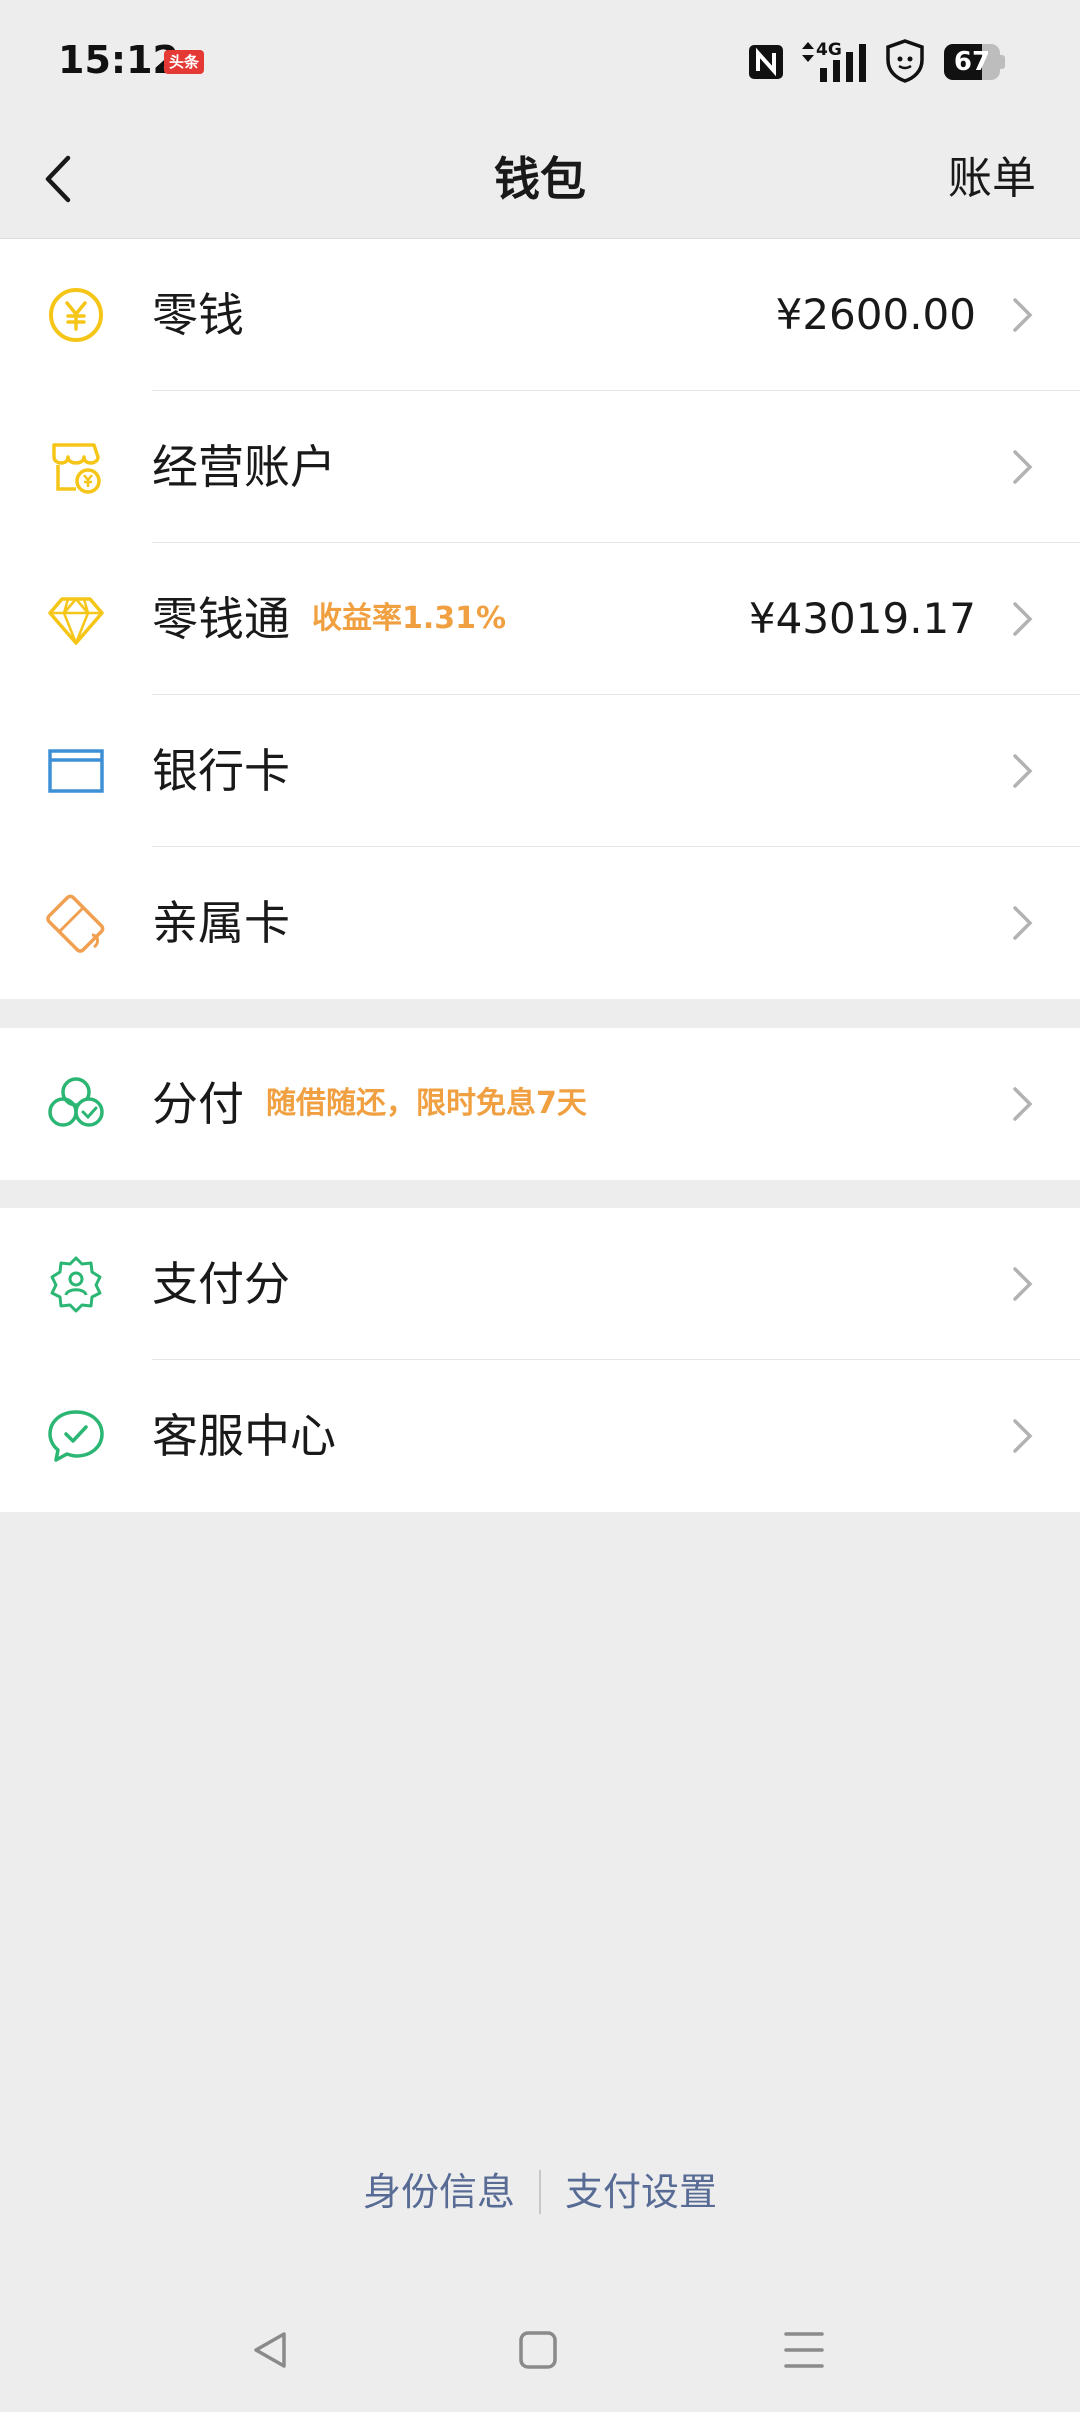 The height and width of the screenshot is (2412, 1080). What do you see at coordinates (540, 923) in the screenshot?
I see `list-item-family-card: 亲属卡` at bounding box center [540, 923].